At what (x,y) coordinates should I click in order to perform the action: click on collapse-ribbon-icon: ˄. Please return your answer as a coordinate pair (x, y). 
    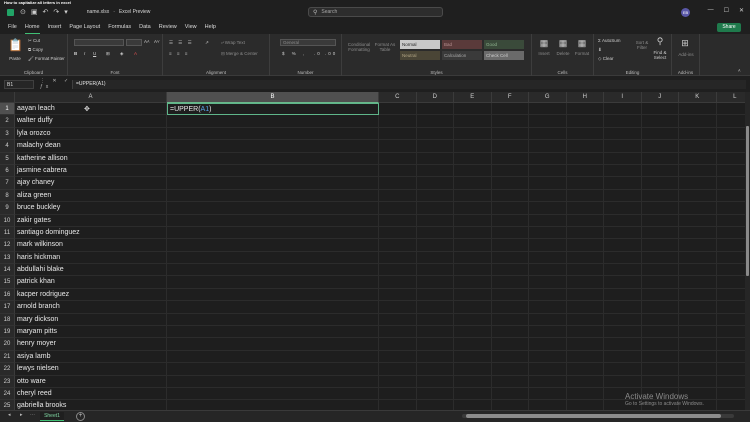
    Looking at the image, I should click on (739, 70).